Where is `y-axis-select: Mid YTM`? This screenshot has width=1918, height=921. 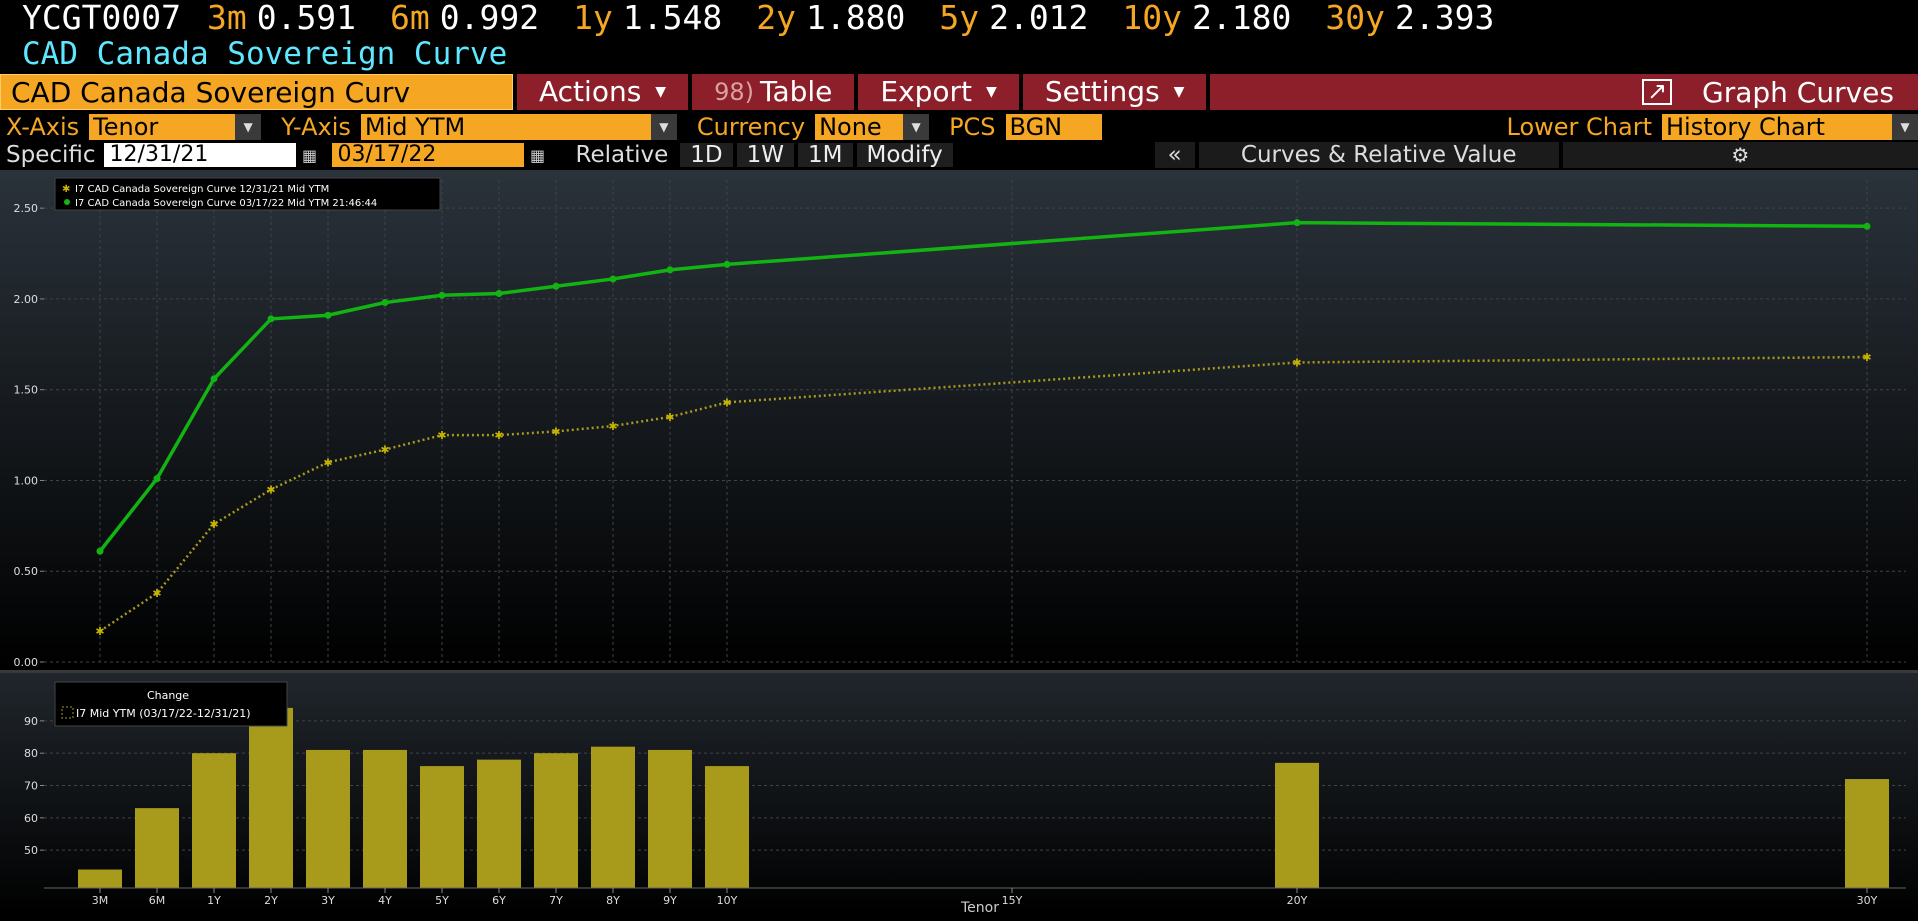
y-axis-select: Mid YTM is located at coordinates (505, 127).